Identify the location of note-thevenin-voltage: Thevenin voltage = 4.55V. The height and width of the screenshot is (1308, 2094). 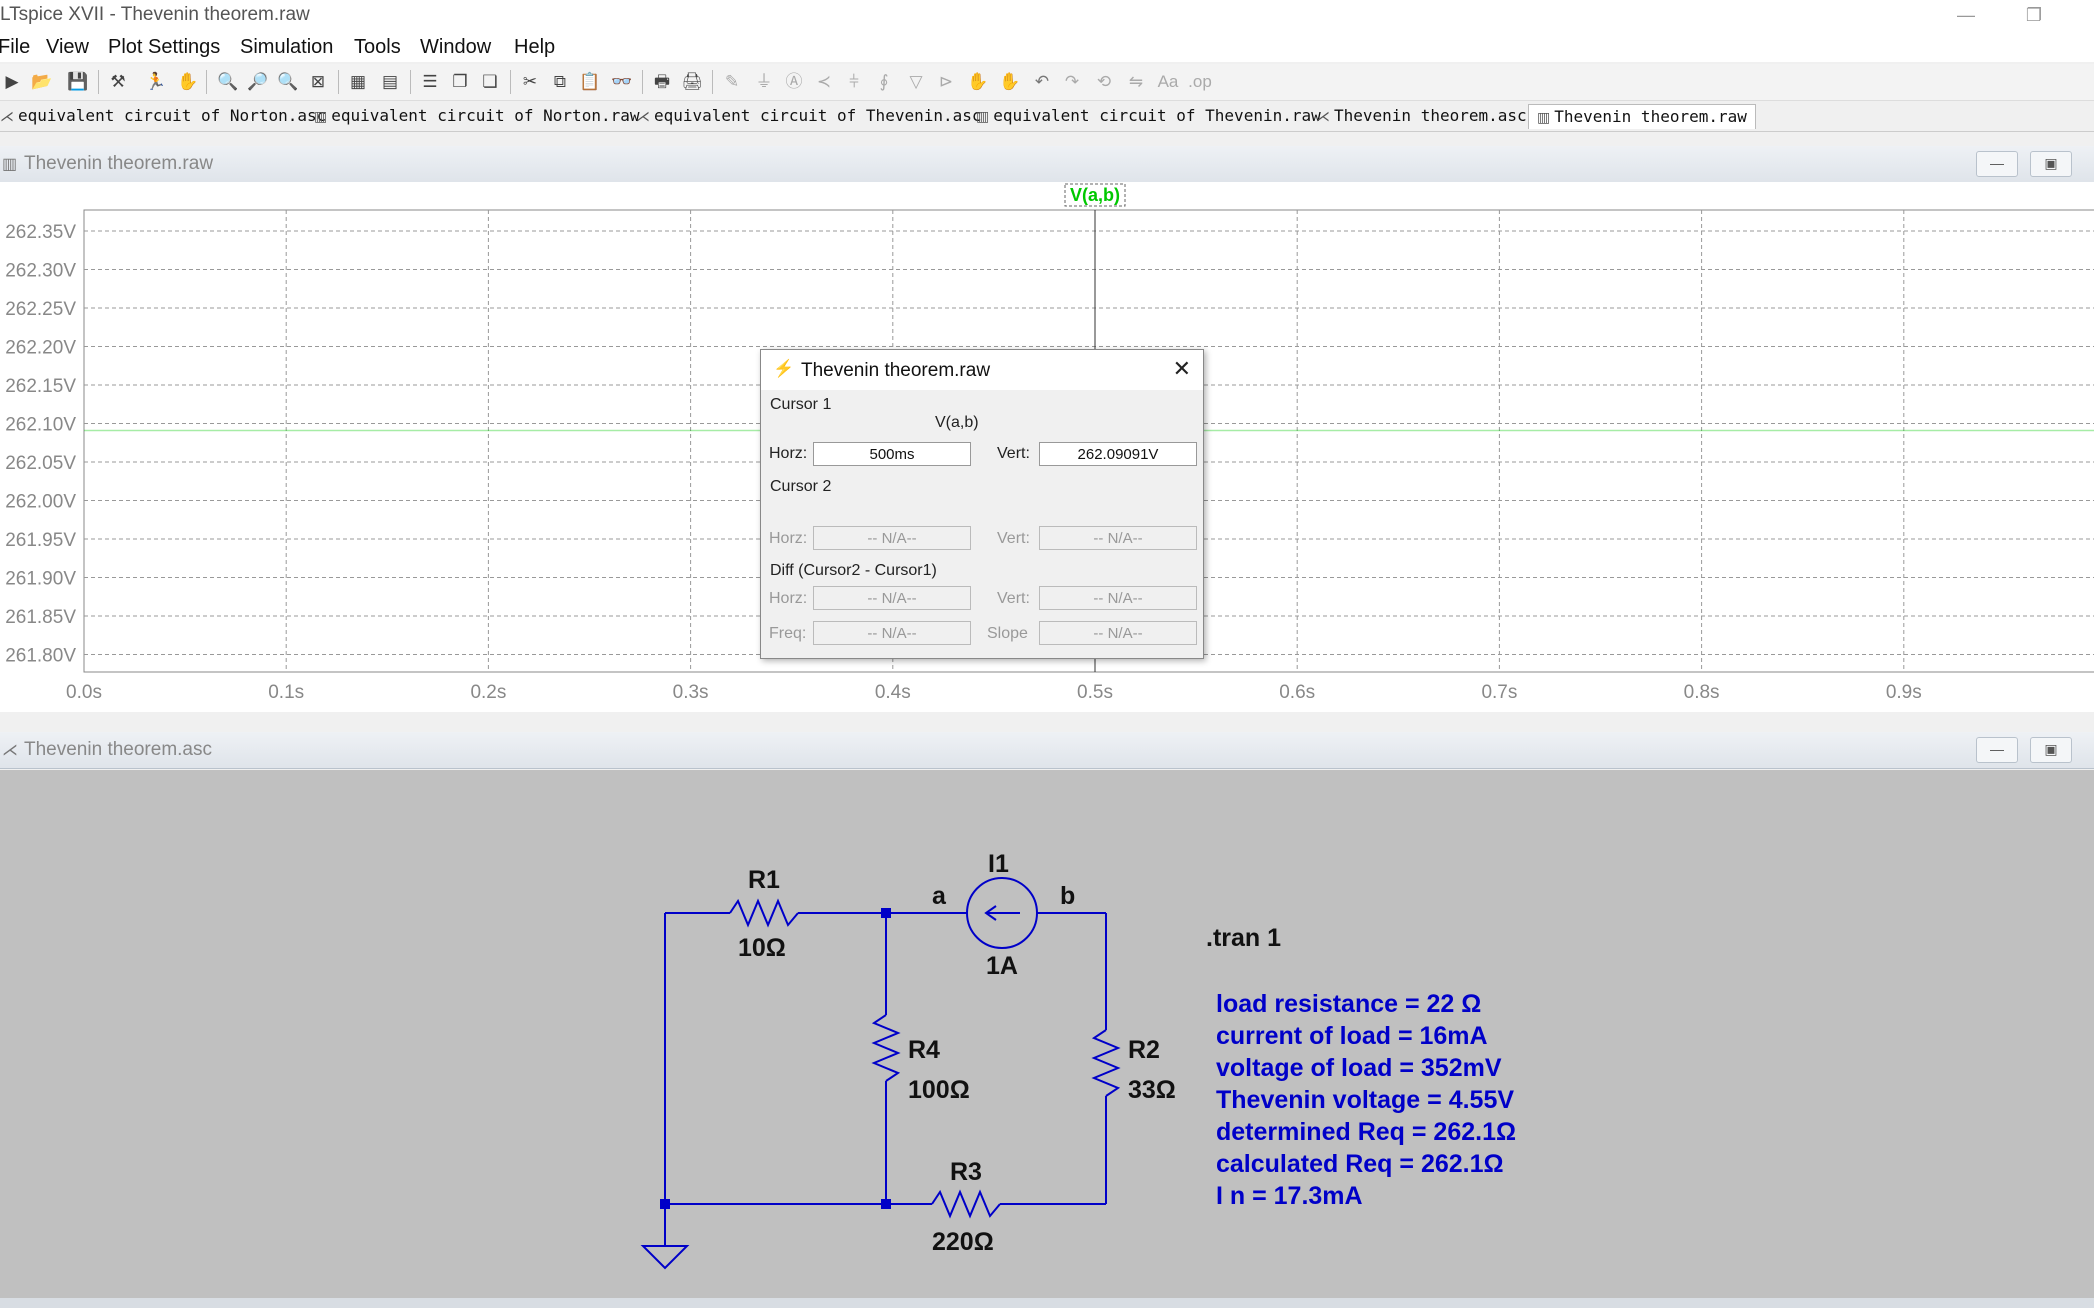
(1365, 1100).